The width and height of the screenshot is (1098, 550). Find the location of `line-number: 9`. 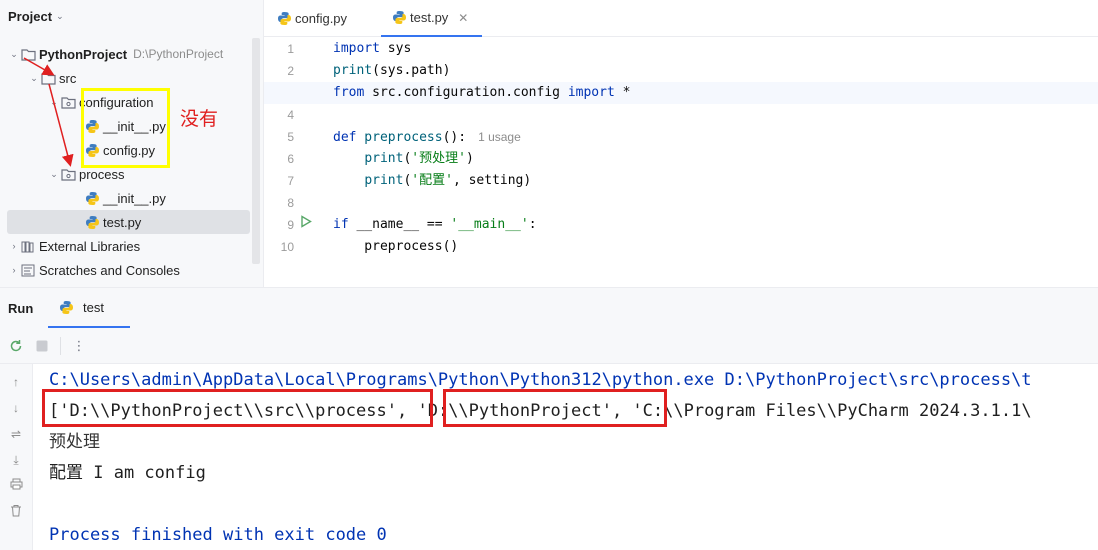

line-number: 9 is located at coordinates (290, 225).